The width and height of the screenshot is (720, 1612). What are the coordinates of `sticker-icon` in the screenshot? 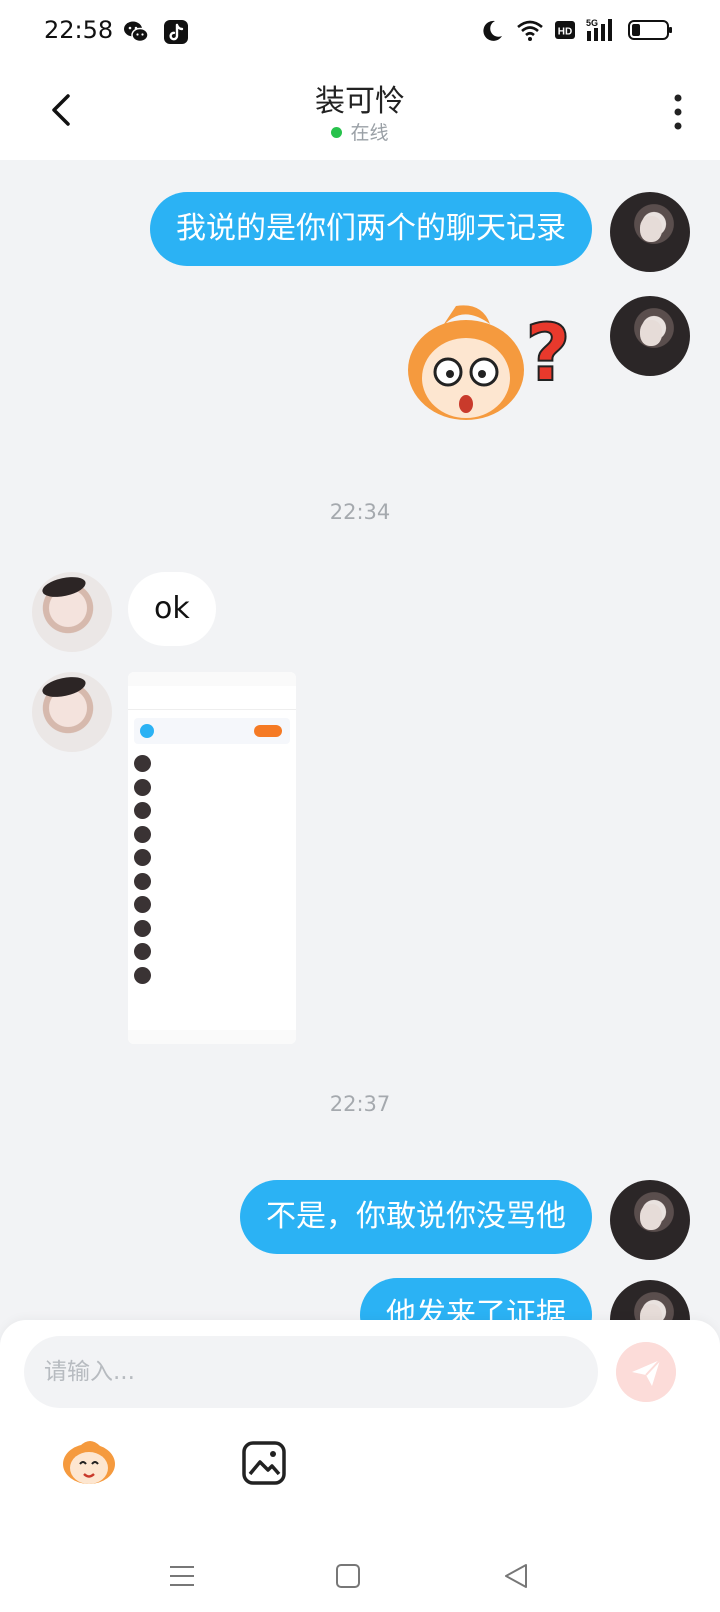 It's located at (89, 1462).